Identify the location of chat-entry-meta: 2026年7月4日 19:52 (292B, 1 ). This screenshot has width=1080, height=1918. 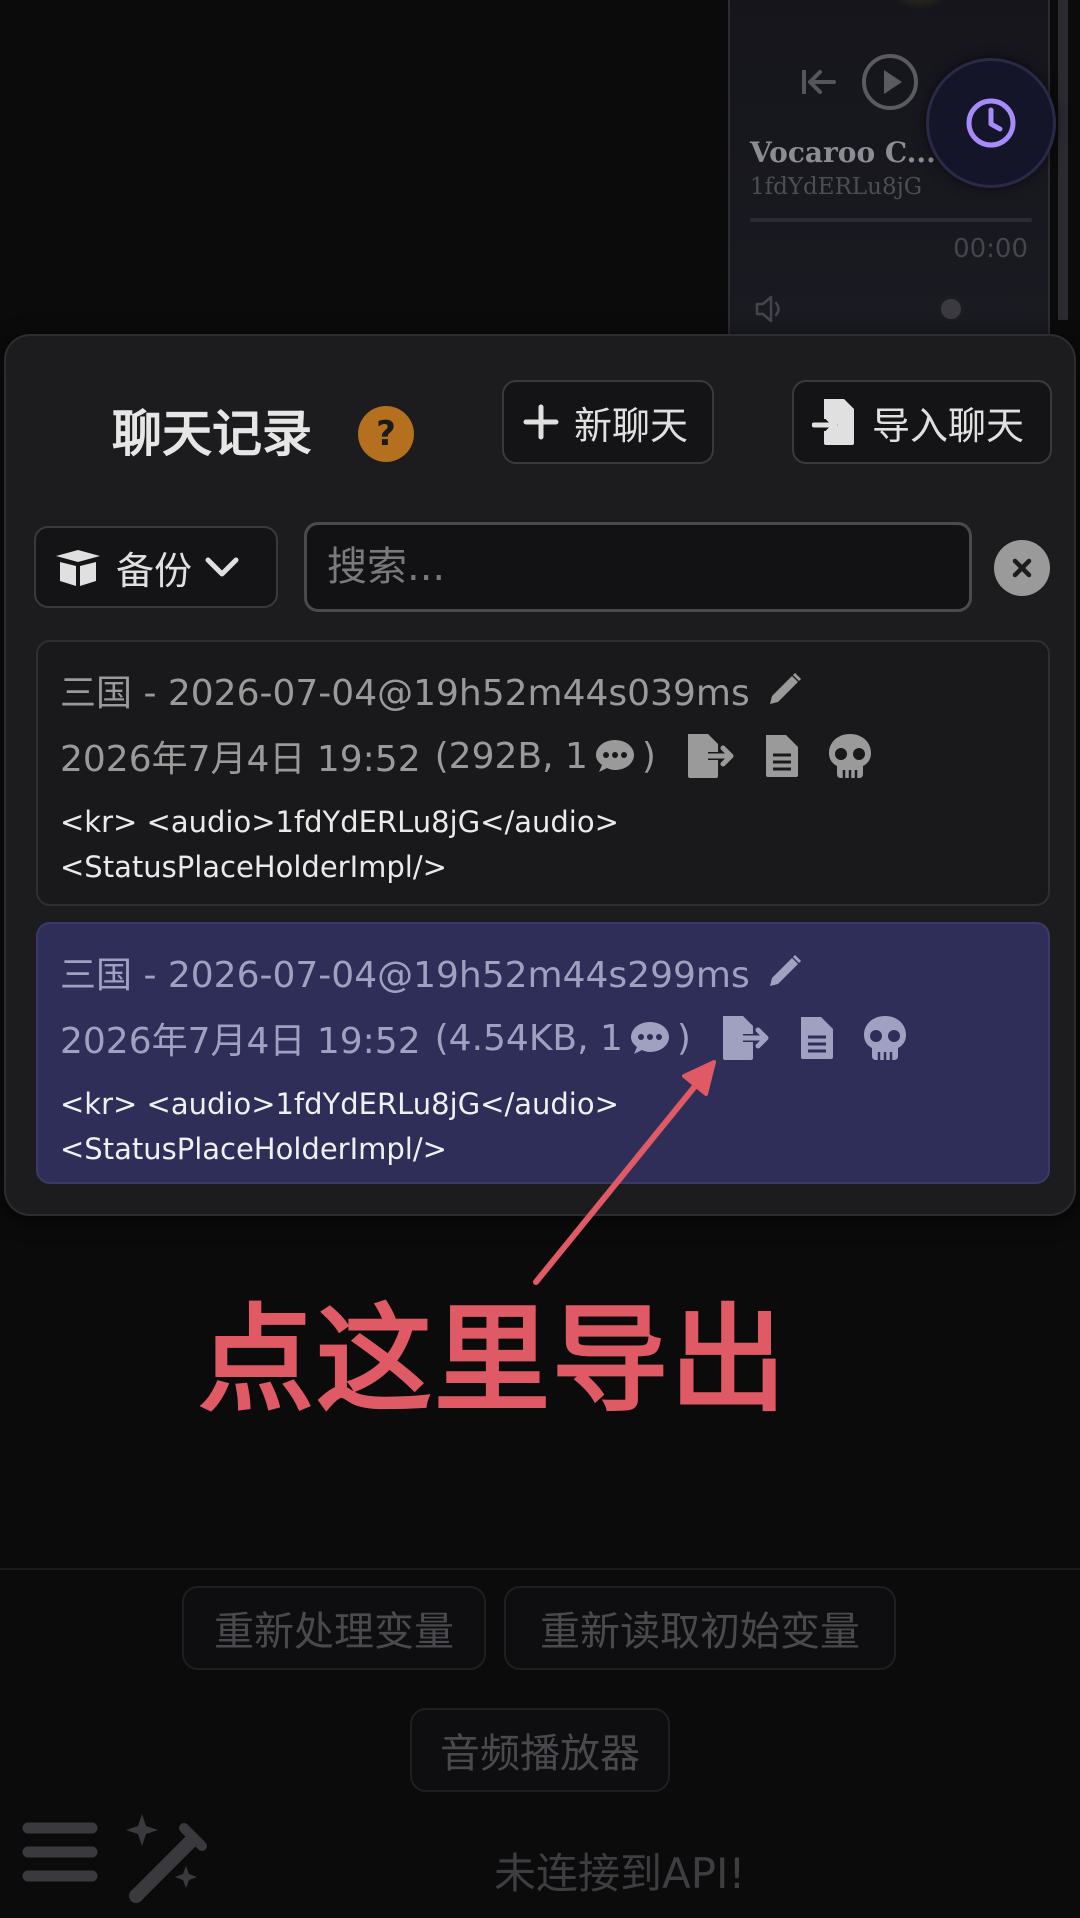
(467, 756).